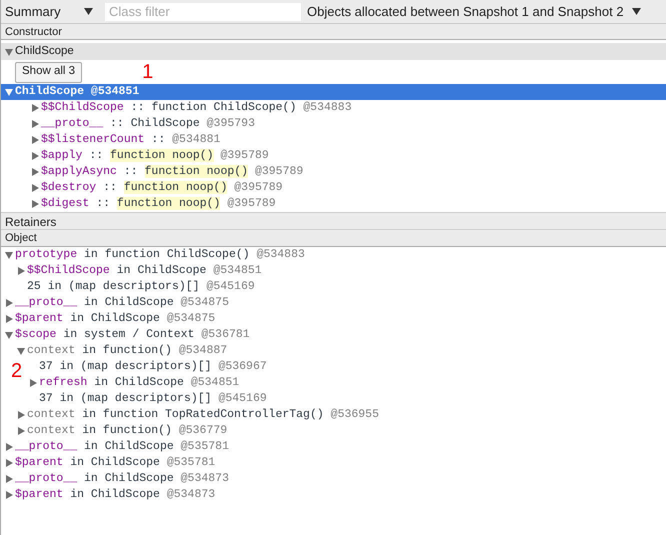  I want to click on property-text: $apply :: function noop() @395789, so click(155, 156).